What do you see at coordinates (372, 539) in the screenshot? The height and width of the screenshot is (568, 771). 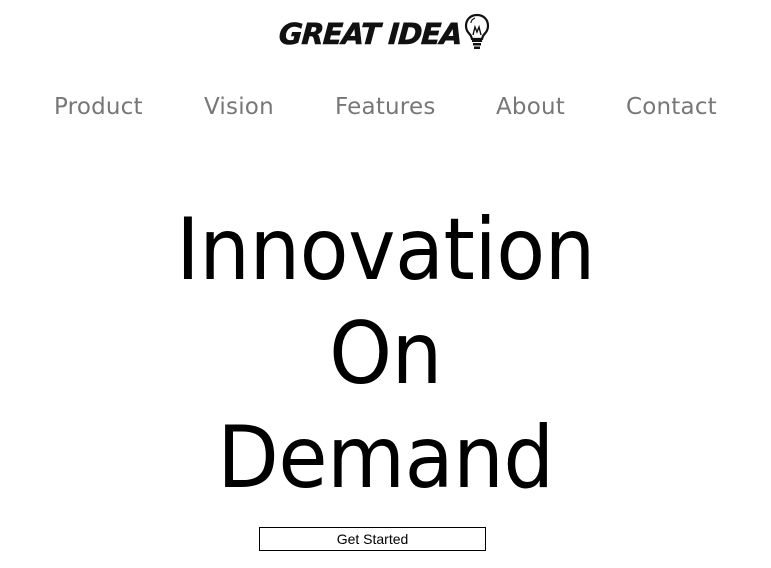 I see `get-started-button: Get Started` at bounding box center [372, 539].